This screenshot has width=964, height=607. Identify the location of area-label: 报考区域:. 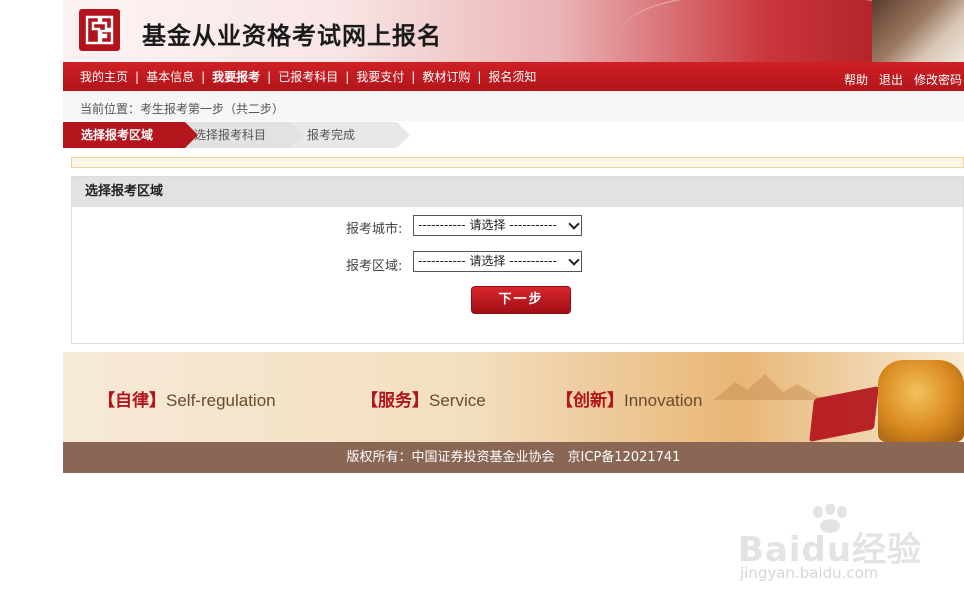
(374, 266).